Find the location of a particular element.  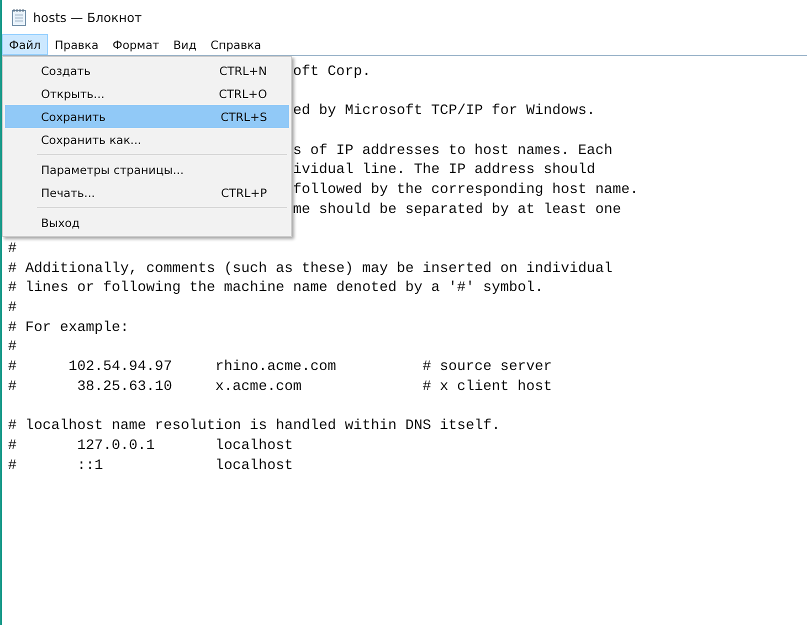

menu-item: Файл is located at coordinates (25, 44).